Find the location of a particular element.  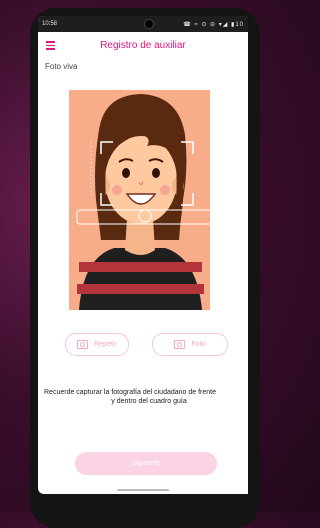

home-indicator is located at coordinates (143, 490).